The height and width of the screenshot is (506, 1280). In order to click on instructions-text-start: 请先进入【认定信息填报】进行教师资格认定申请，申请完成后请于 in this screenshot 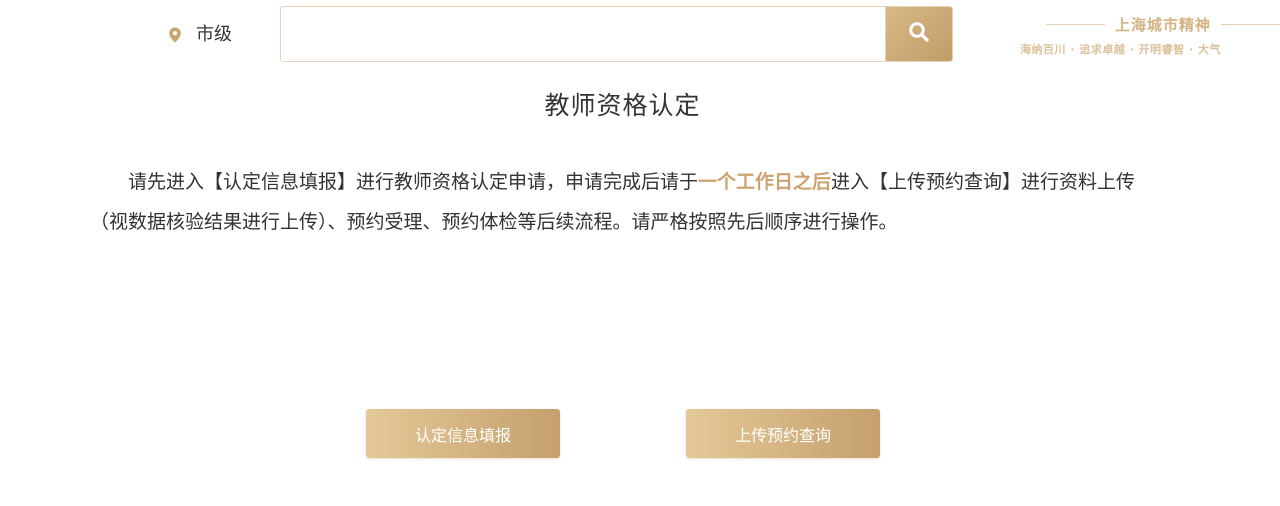, I will do `click(413, 182)`.